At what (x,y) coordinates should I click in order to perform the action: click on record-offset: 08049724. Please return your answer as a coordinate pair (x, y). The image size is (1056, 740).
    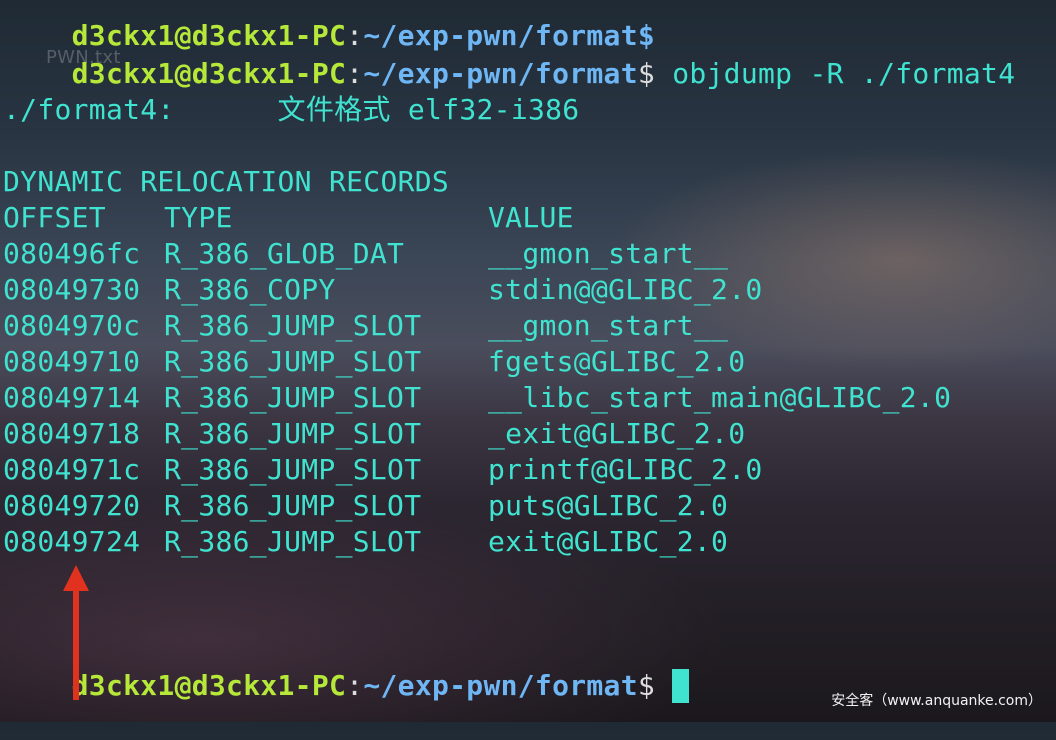
    Looking at the image, I should click on (72, 541).